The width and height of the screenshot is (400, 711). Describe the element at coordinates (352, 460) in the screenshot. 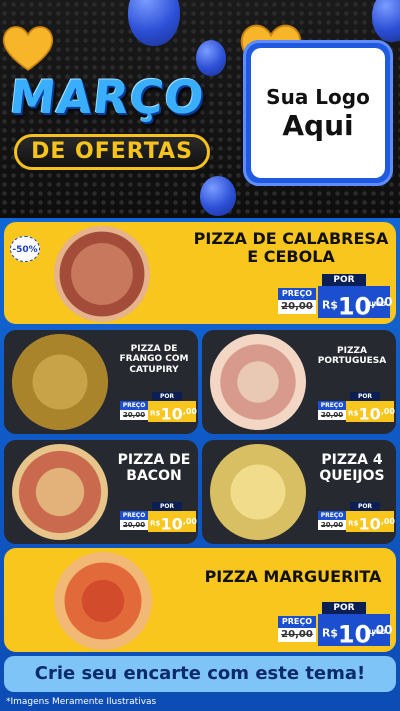

I see `product-name-line1: PIZZA 4` at that location.